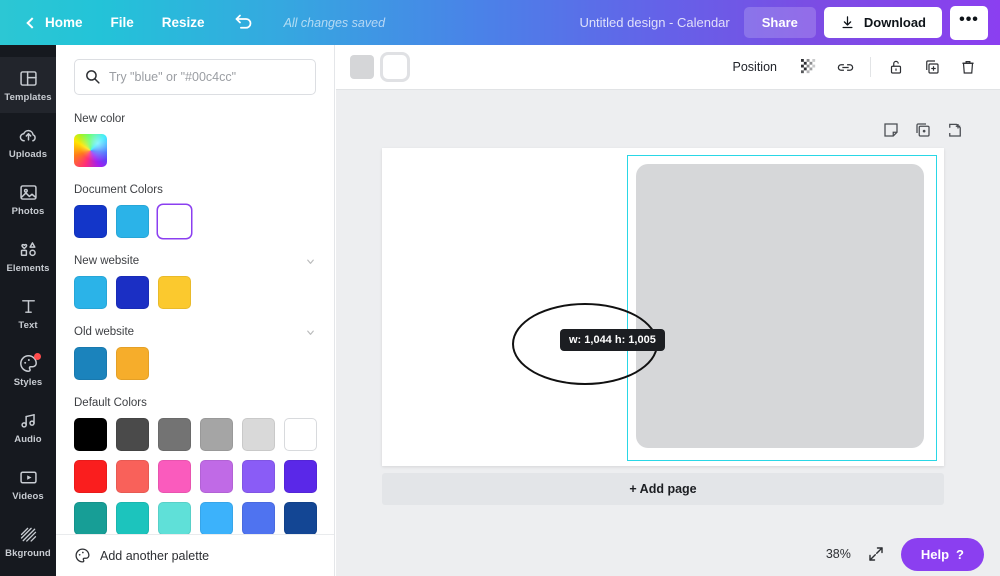  What do you see at coordinates (969, 22) in the screenshot?
I see `more-options-button: •••` at bounding box center [969, 22].